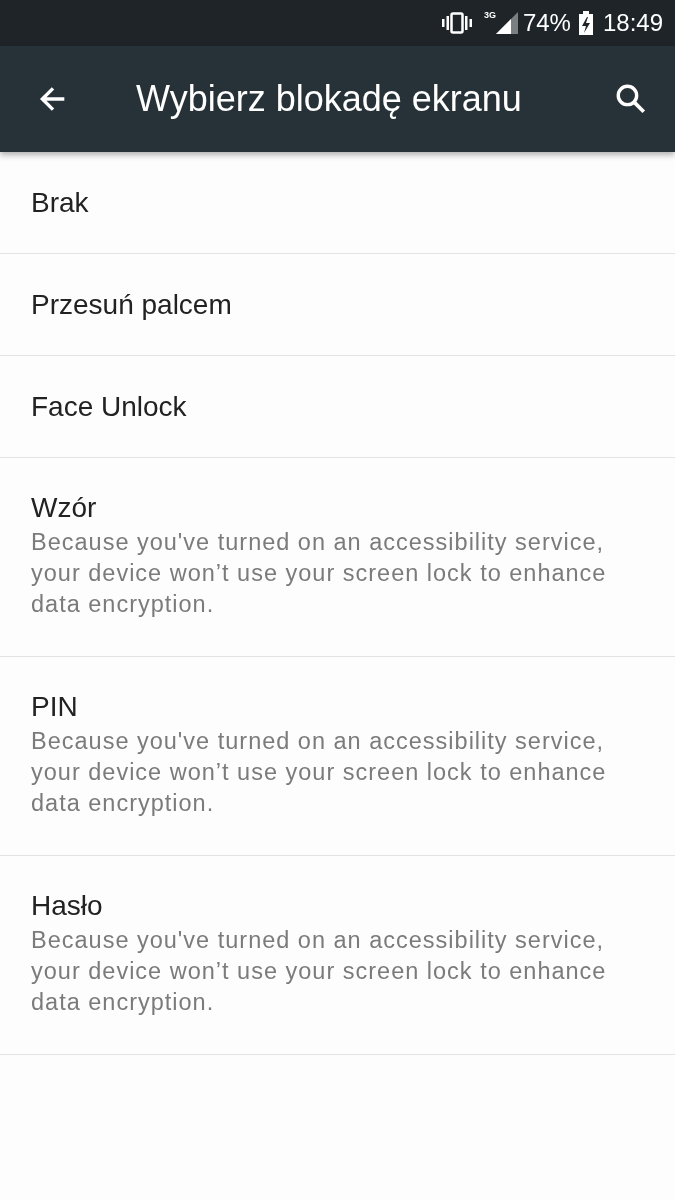 The height and width of the screenshot is (1200, 675). I want to click on search-icon, so click(631, 99).